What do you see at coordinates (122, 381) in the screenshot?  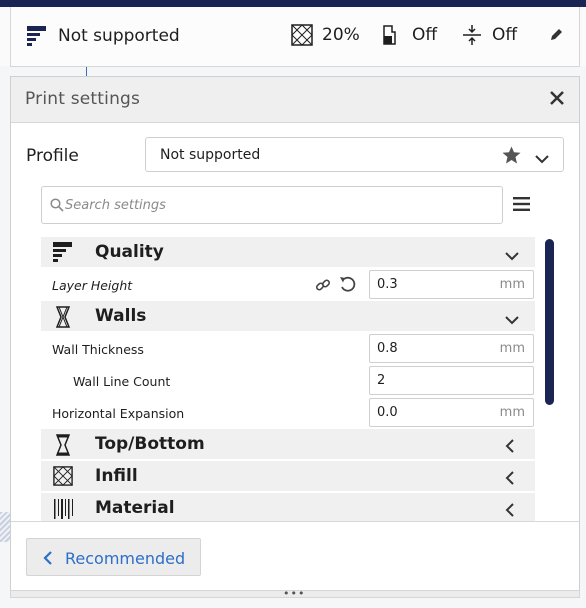 I see `wall-line-count-label: Wall Line Count` at bounding box center [122, 381].